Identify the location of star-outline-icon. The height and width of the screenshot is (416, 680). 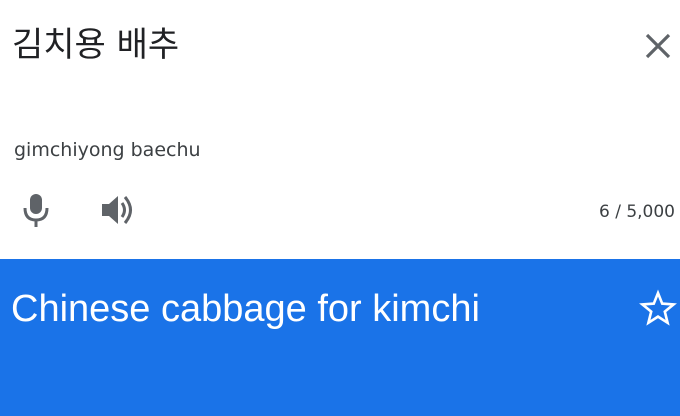
(658, 307).